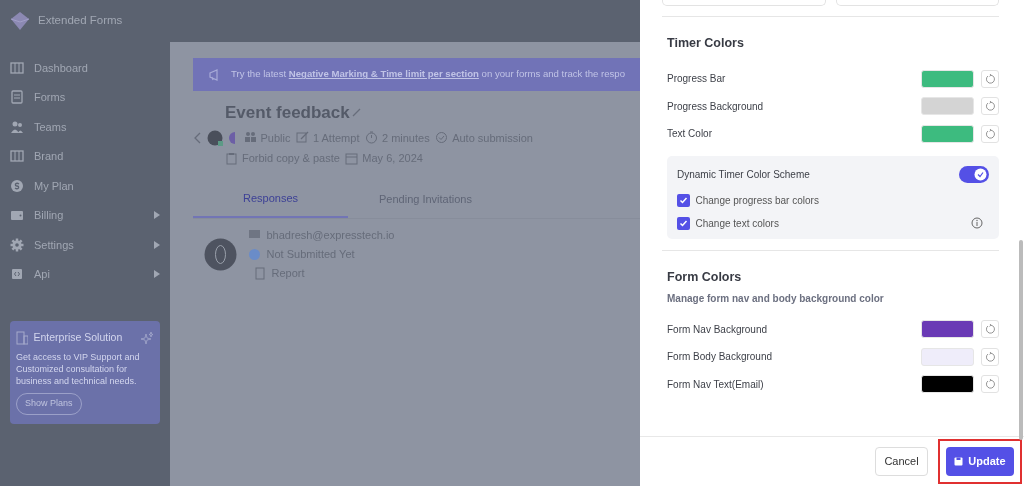 This screenshot has height=486, width=1024. What do you see at coordinates (17, 244) in the screenshot?
I see `gear-icon` at bounding box center [17, 244].